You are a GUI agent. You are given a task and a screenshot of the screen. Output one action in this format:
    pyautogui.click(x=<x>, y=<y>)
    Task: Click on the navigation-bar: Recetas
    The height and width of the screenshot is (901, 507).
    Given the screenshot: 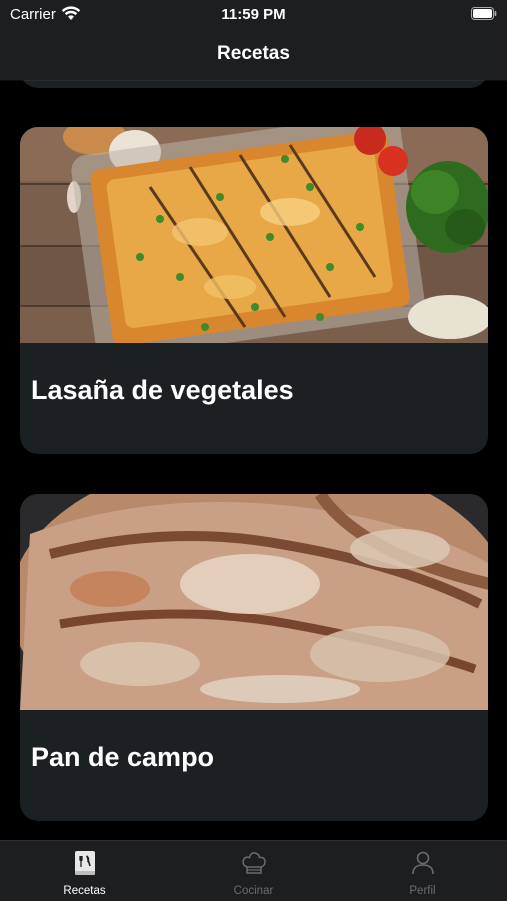 What is the action you would take?
    pyautogui.click(x=253, y=55)
    